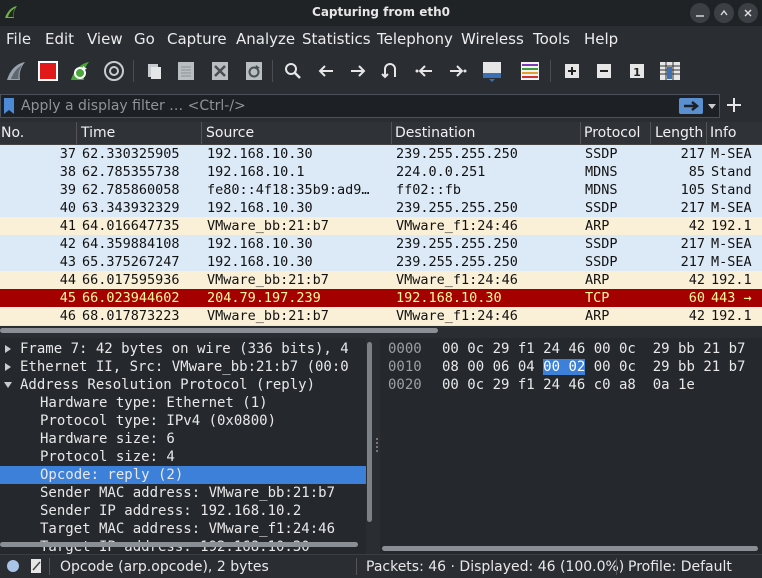  I want to click on hex-bytes: 00 0c 29 f1 24 46 00 0c 29 bb 21 b7, so click(593, 349).